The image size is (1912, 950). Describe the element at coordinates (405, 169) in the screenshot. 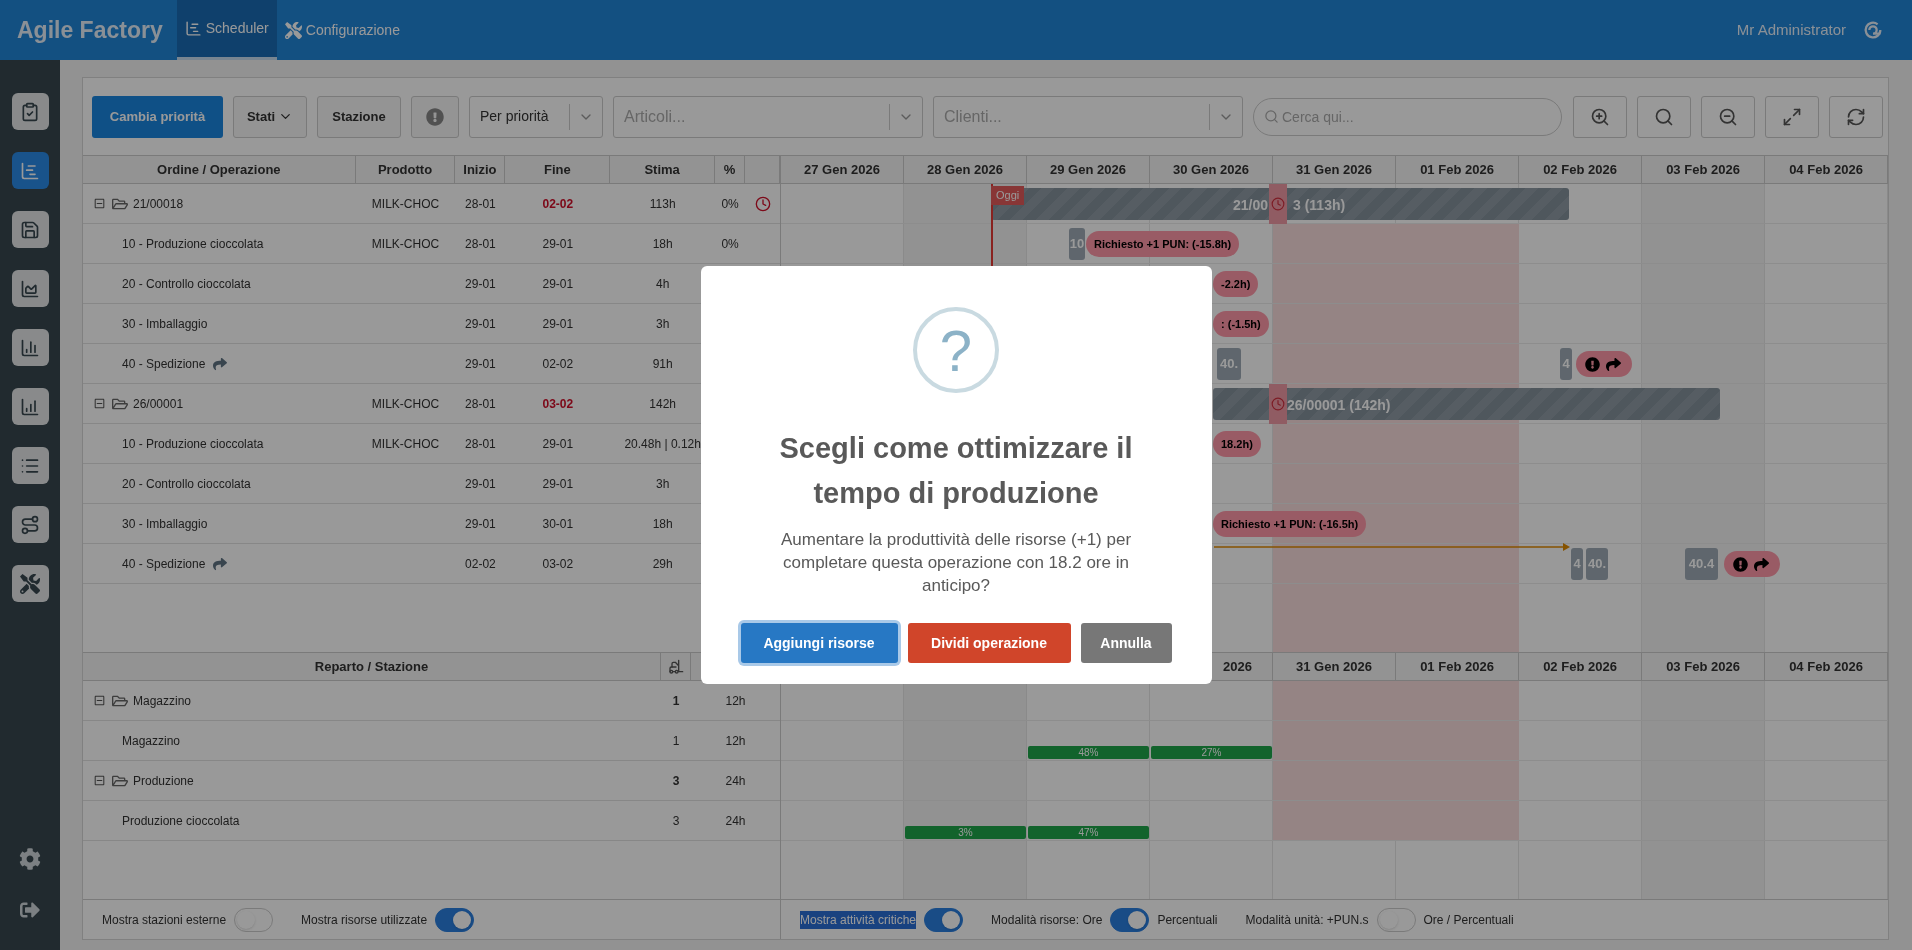

I see `column-header: Prodotto` at that location.